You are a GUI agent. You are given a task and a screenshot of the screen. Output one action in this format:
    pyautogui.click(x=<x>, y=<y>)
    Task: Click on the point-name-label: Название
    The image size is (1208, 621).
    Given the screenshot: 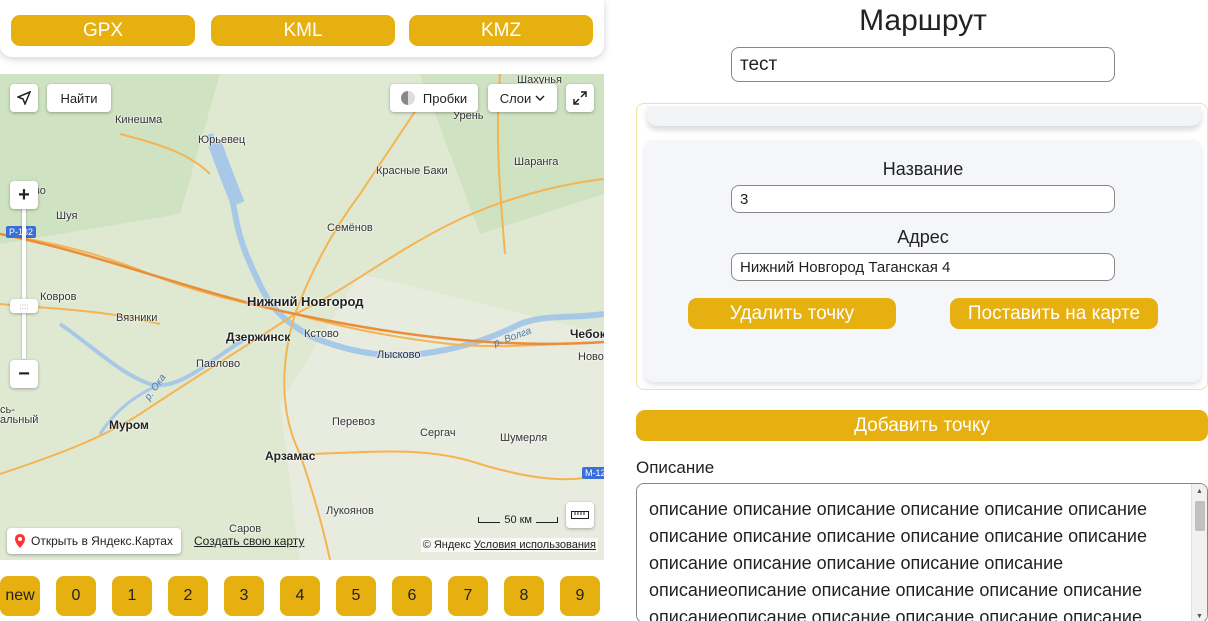 What is the action you would take?
    pyautogui.click(x=923, y=169)
    